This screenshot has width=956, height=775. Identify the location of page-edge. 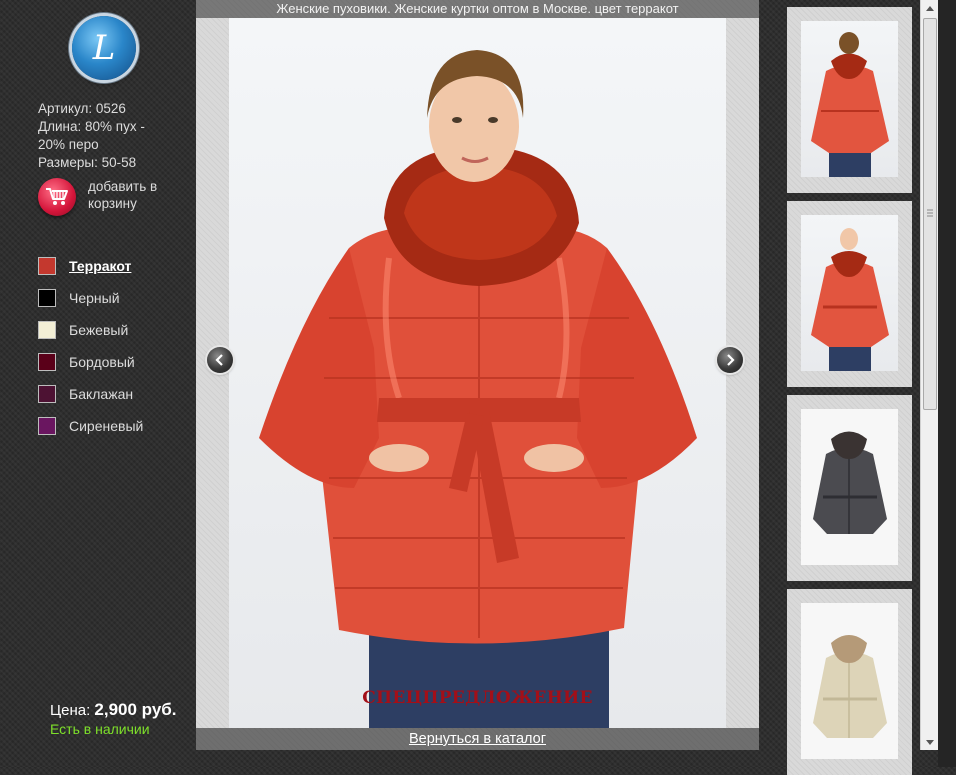
(947, 383).